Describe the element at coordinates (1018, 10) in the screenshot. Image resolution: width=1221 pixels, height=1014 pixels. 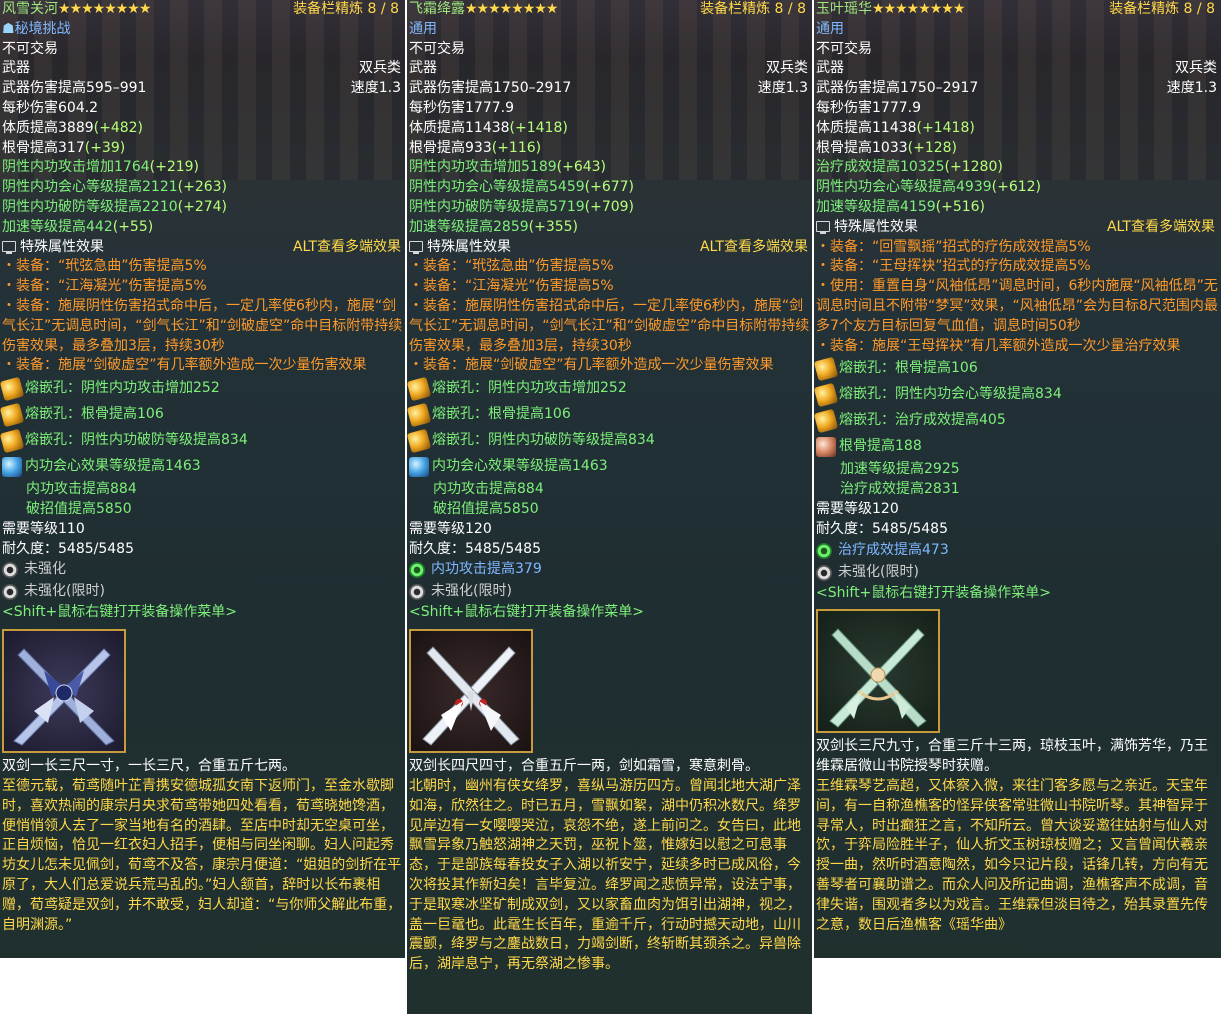
I see `tooltip-header: 玉叶瑶华★★★★★★★★ 装备栏精炼 8 / 8` at that location.